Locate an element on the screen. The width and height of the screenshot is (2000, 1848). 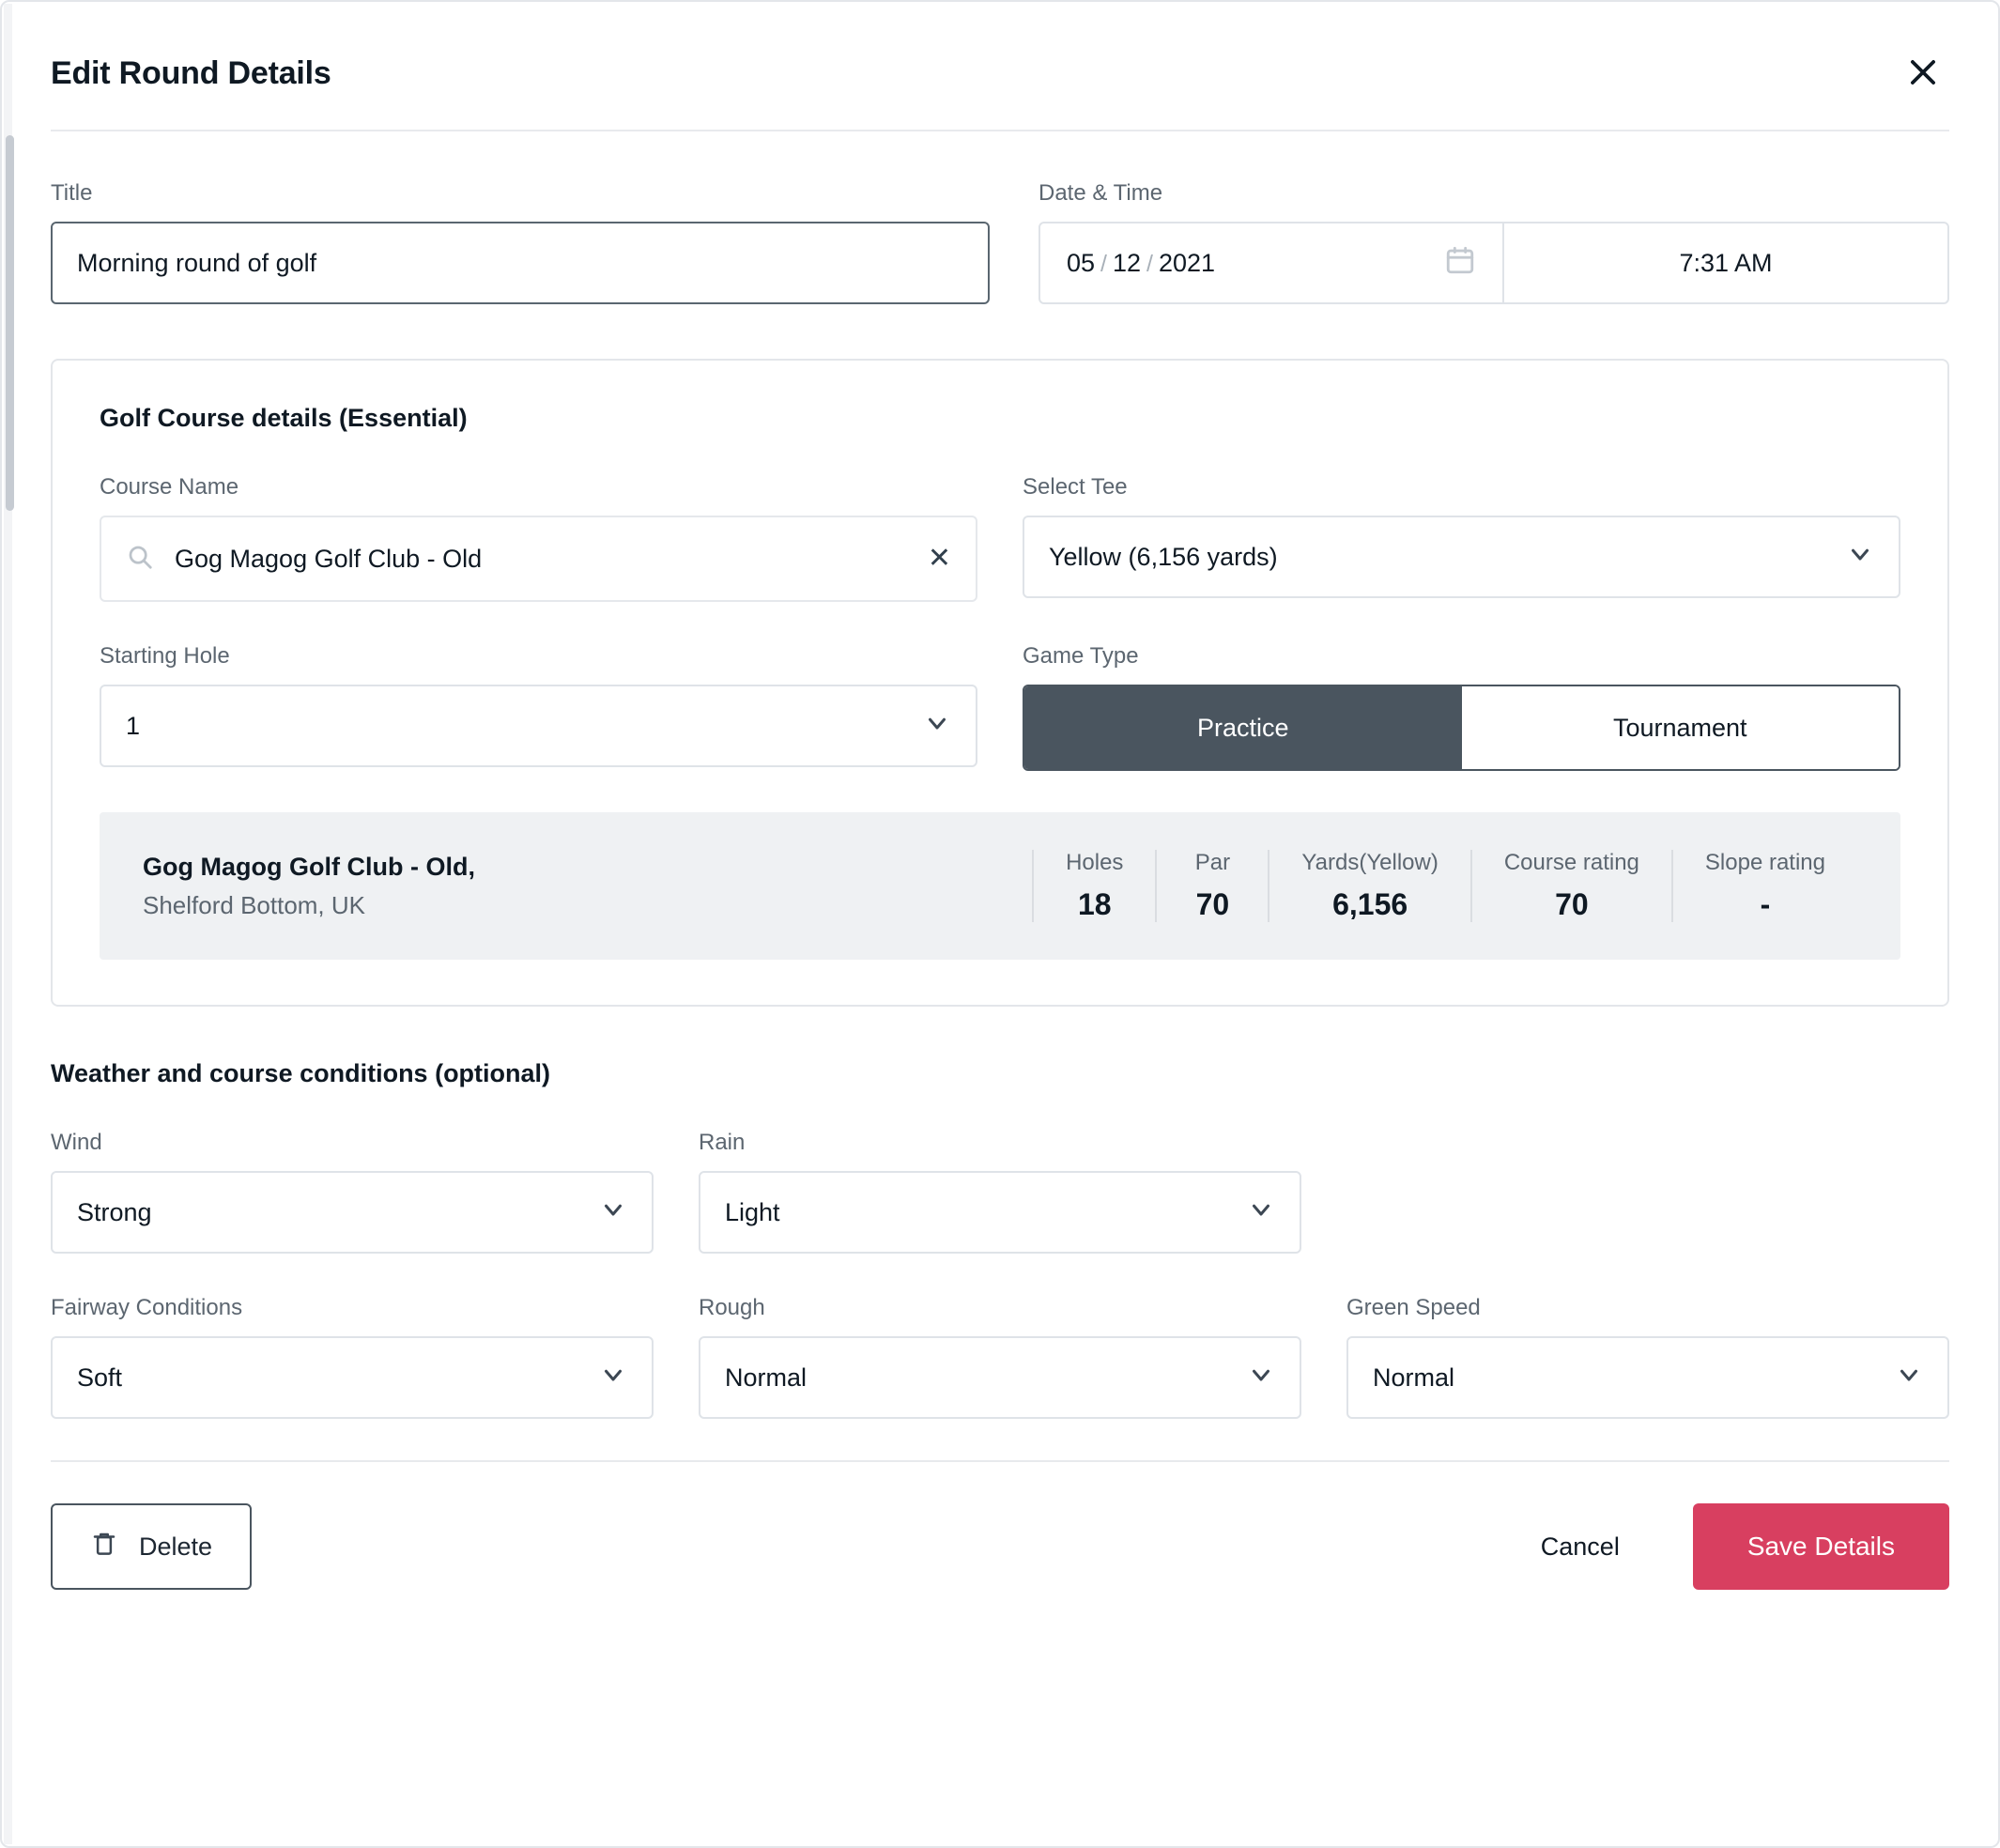
select-tee-group: Select Tee Yellow (6,156 yards) is located at coordinates (1461, 538).